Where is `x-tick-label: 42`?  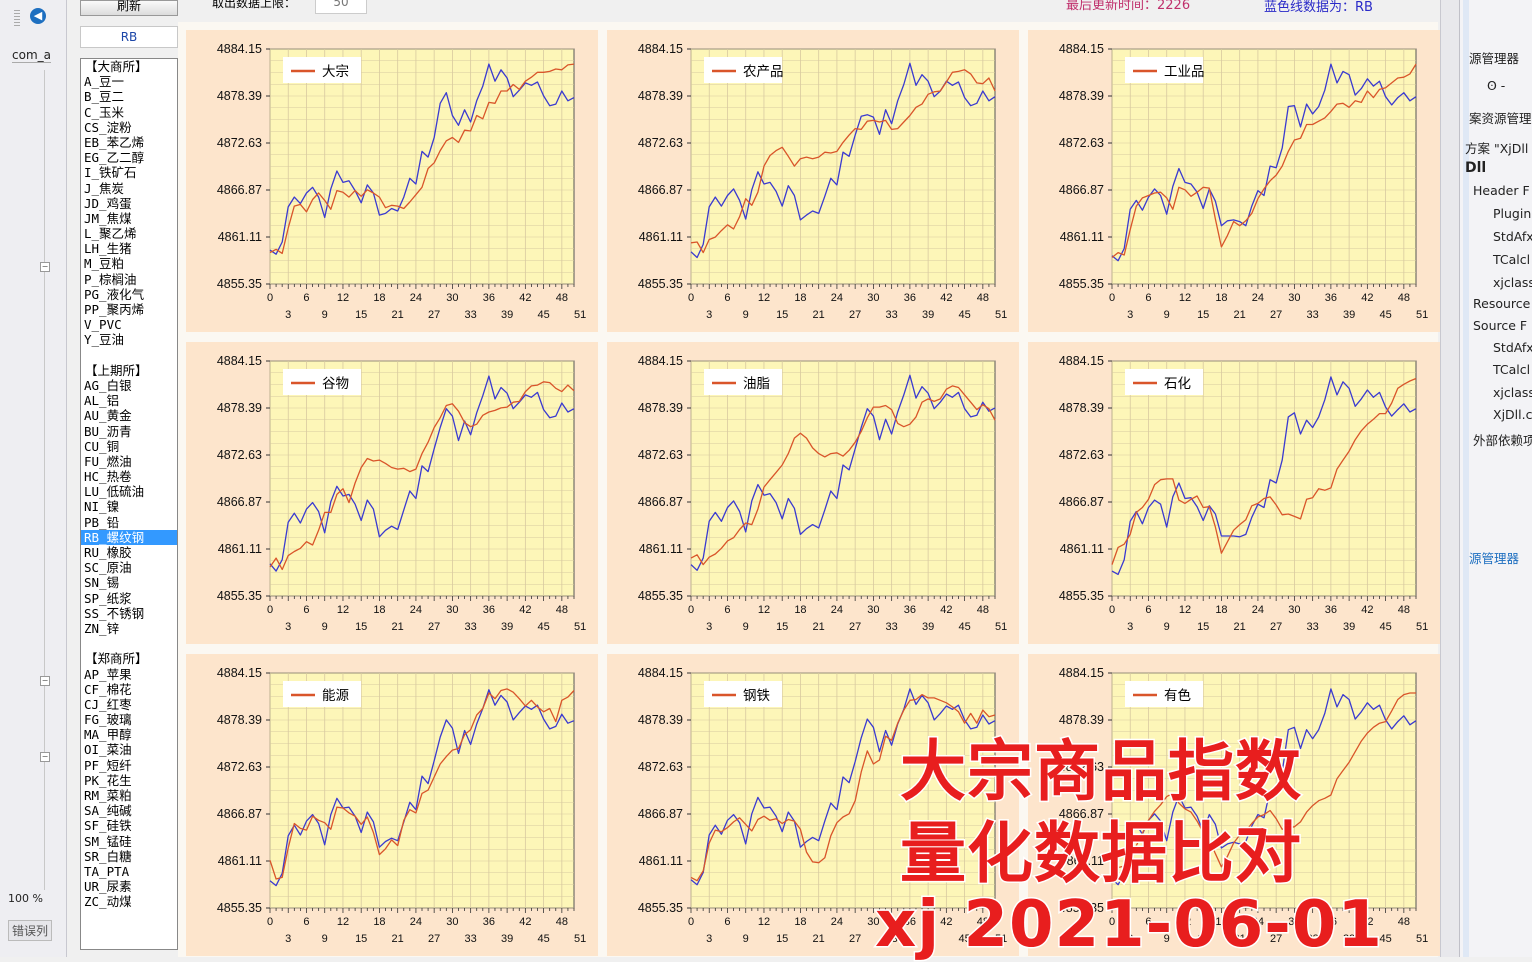 x-tick-label: 42 is located at coordinates (525, 298).